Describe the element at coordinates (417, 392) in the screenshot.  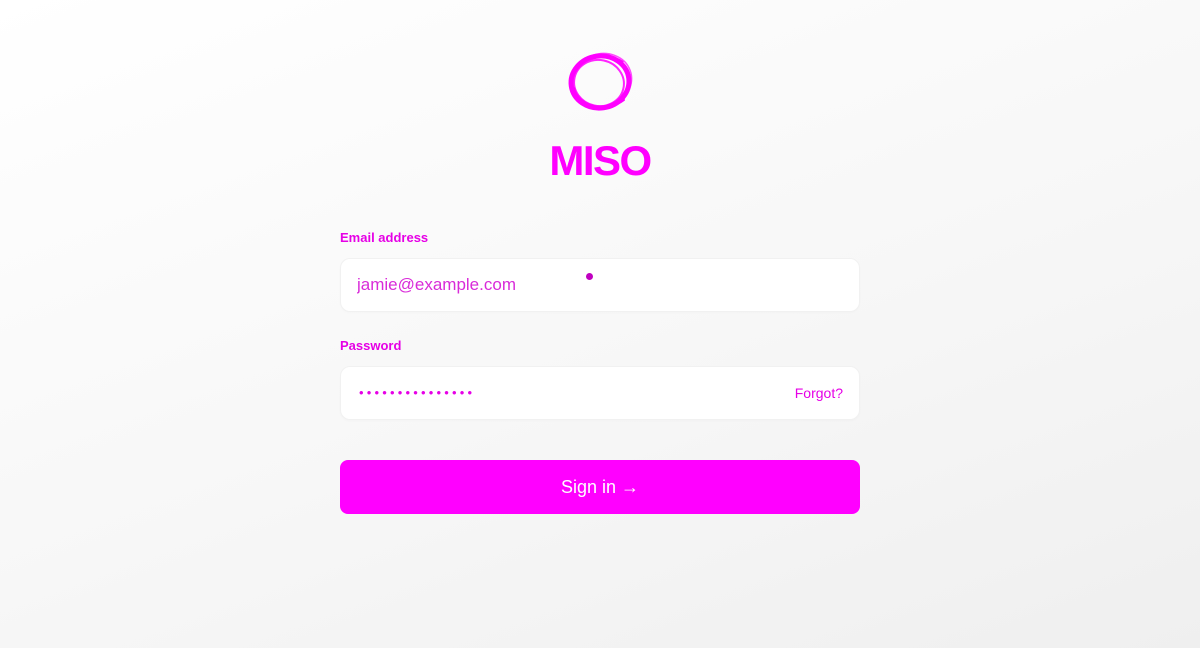
I see `password-masked-value: •••••••••••••••` at that location.